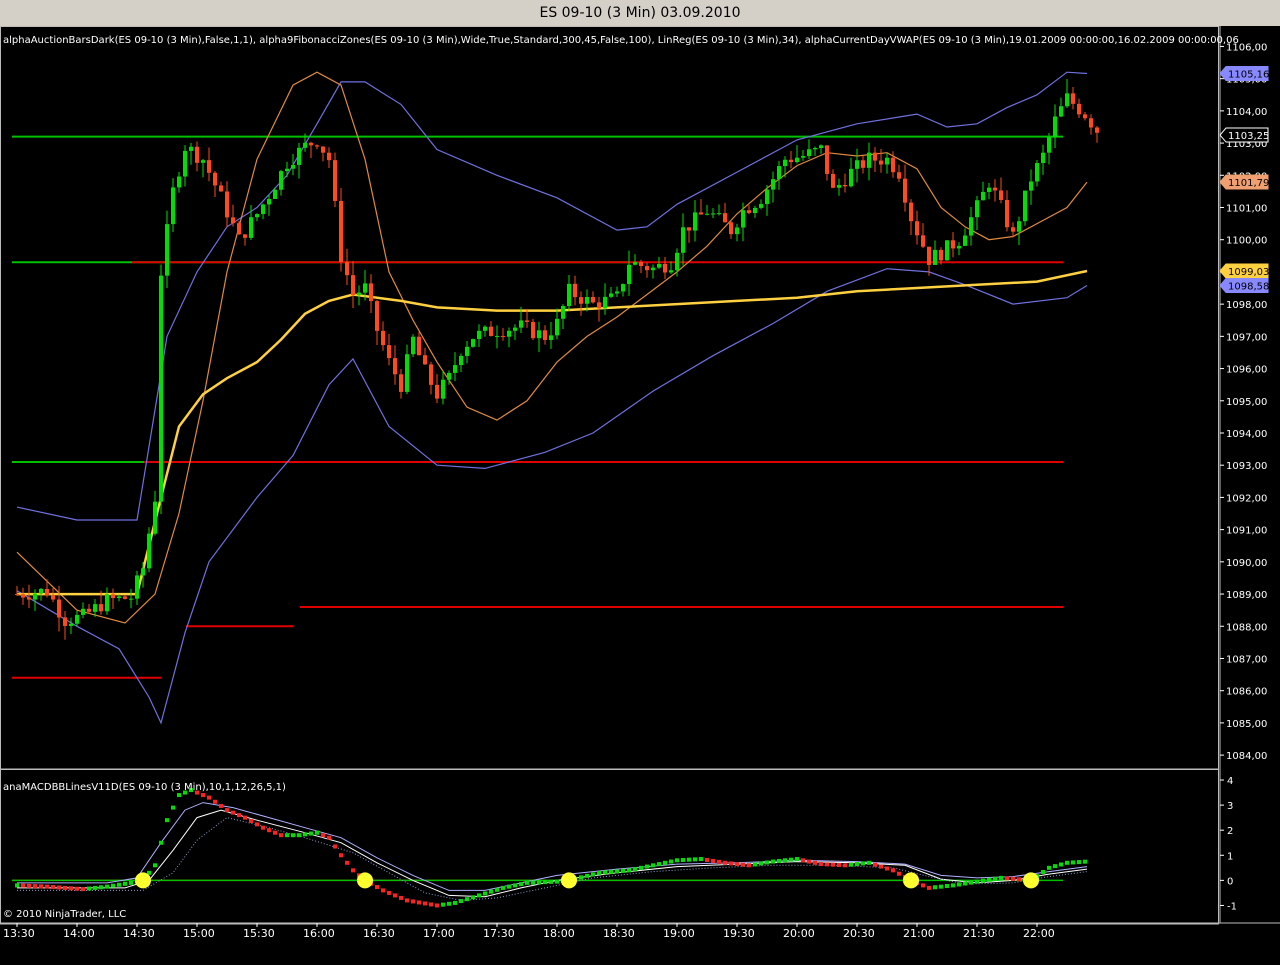  I want to click on time-tick-label: 16:30, so click(379, 933).